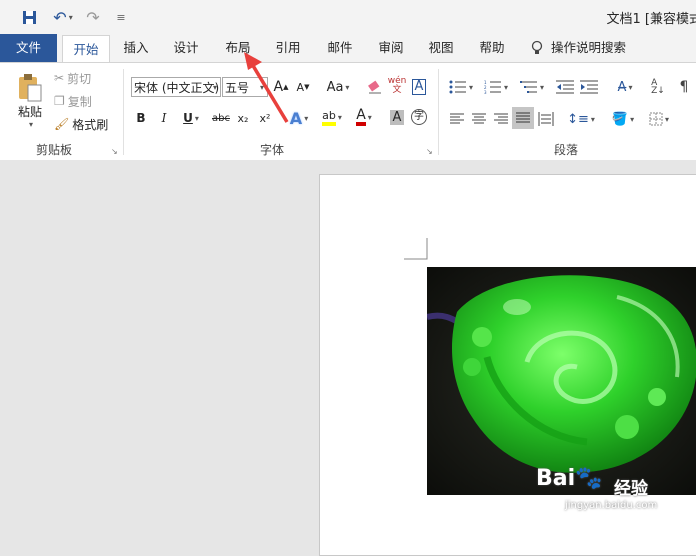  What do you see at coordinates (79, 101) in the screenshot?
I see `copy-label: 复制` at bounding box center [79, 101].